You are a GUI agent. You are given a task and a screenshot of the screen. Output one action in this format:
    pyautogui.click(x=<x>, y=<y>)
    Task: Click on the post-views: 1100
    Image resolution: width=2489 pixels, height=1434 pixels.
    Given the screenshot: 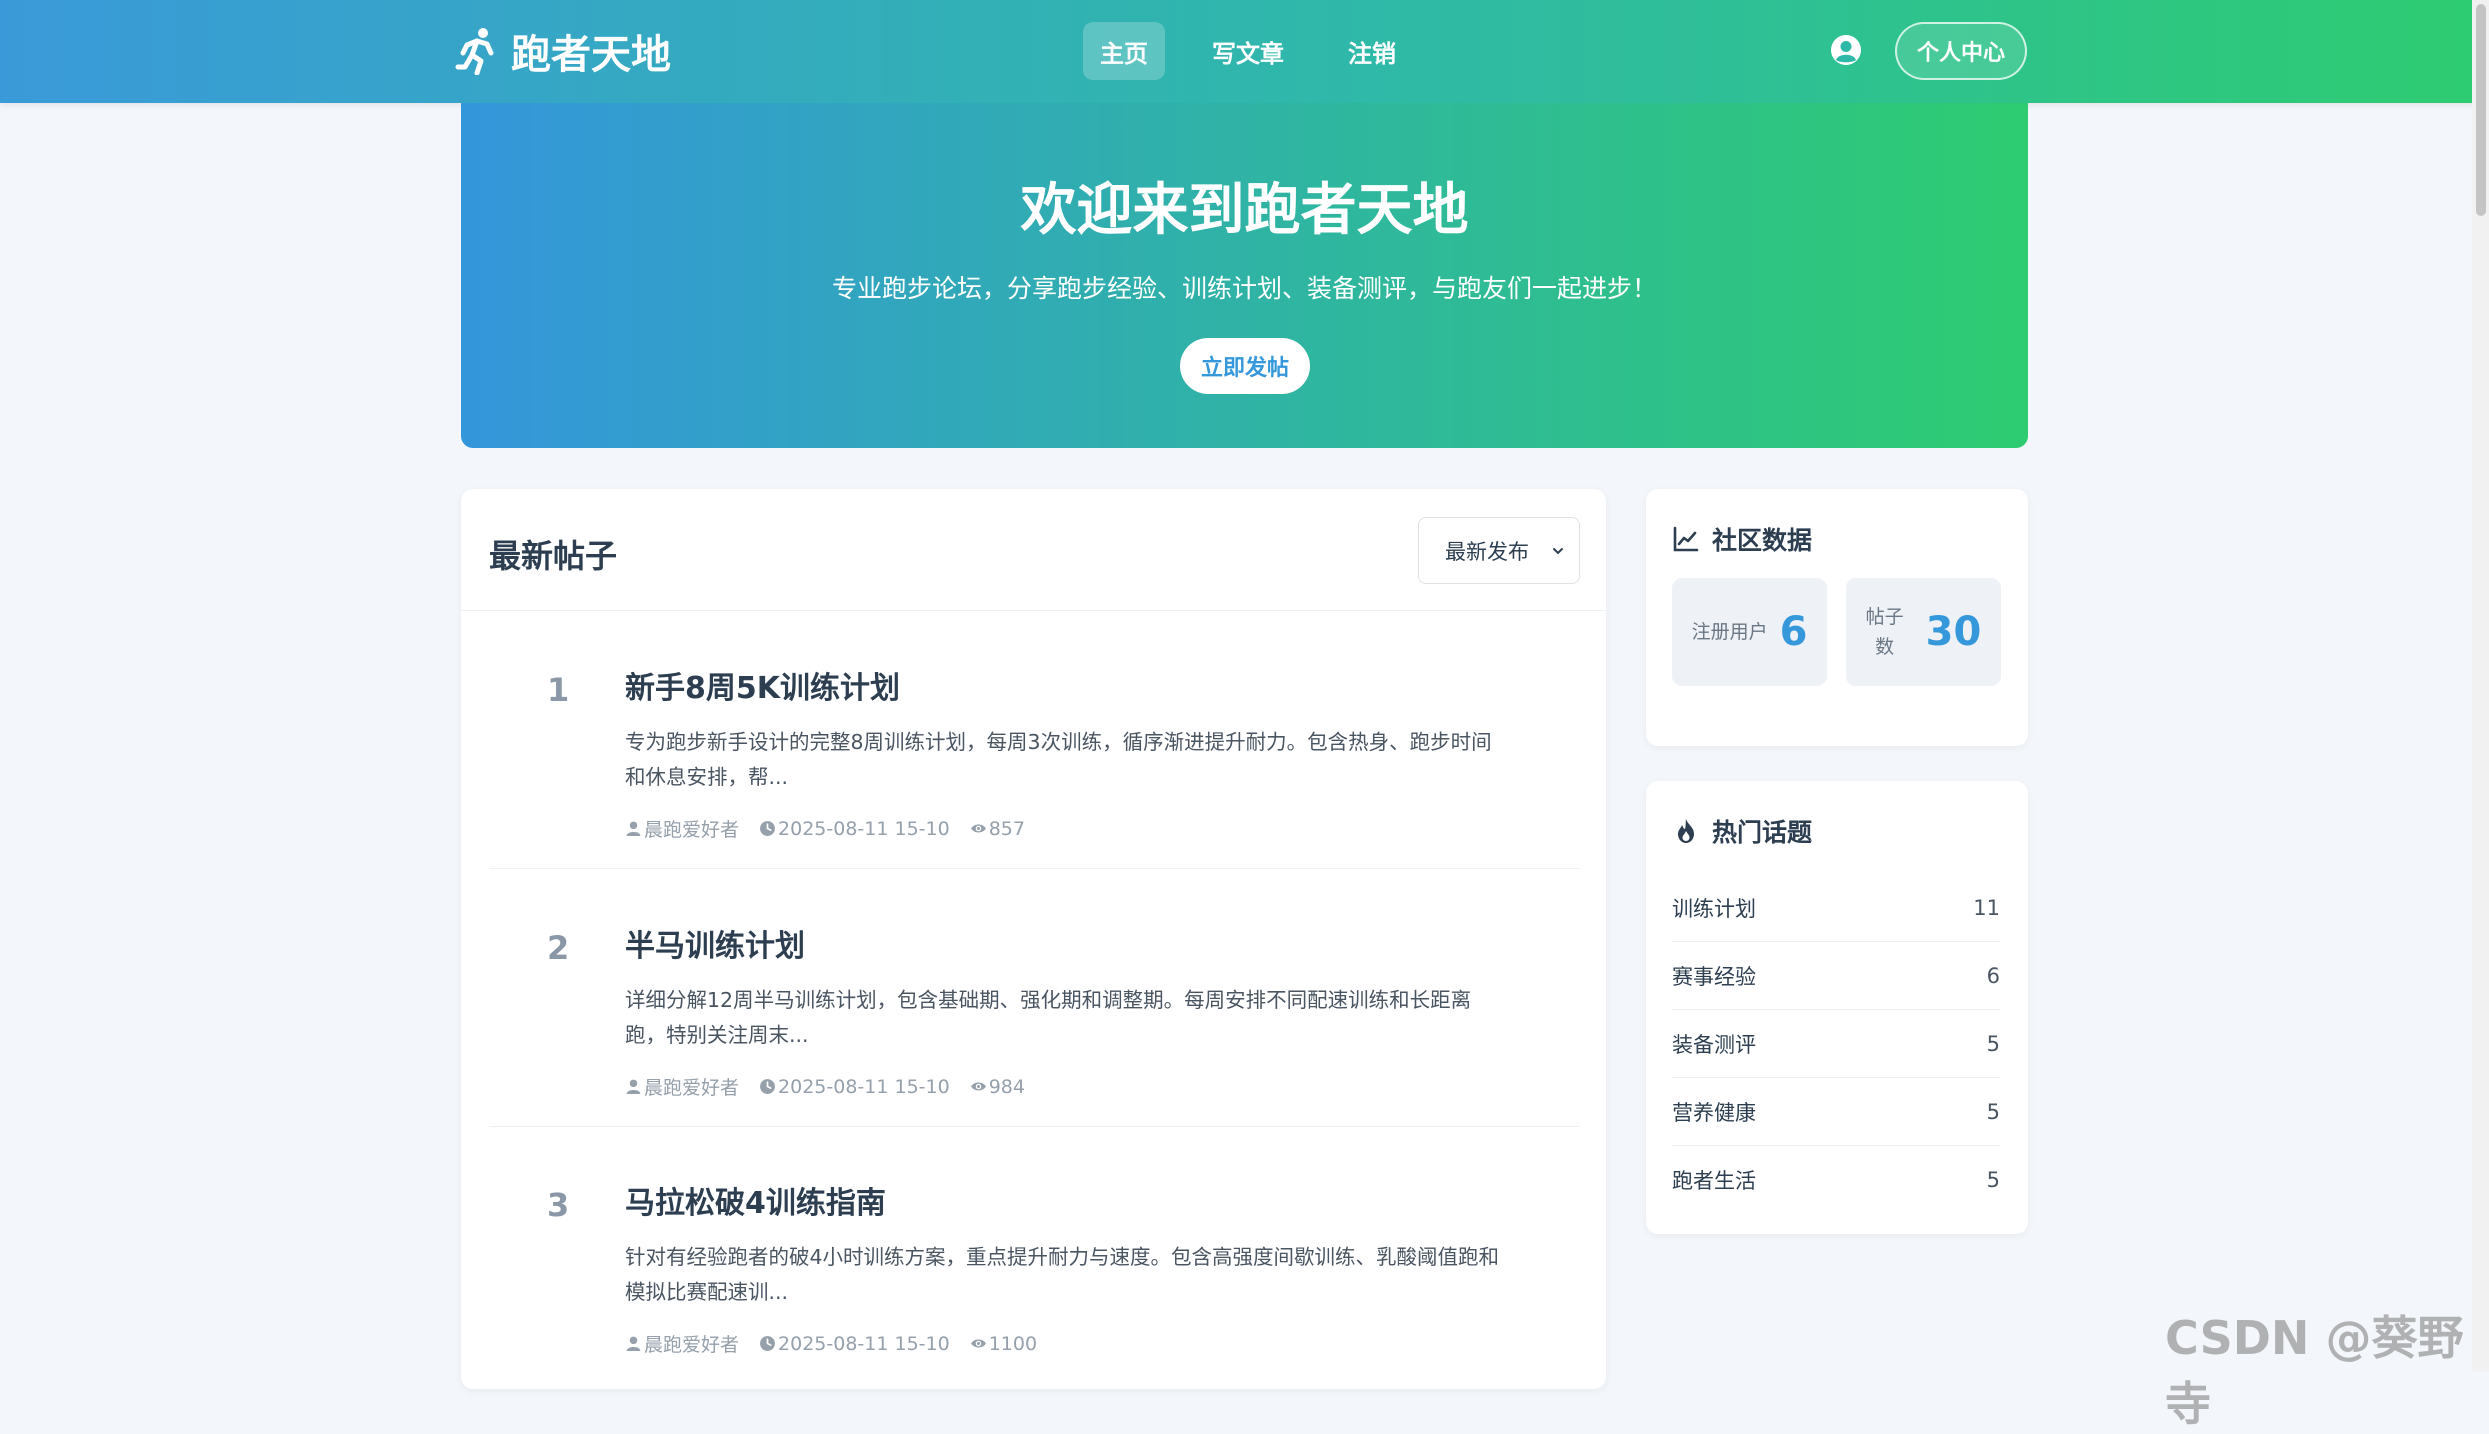 What is the action you would take?
    pyautogui.click(x=1003, y=1344)
    